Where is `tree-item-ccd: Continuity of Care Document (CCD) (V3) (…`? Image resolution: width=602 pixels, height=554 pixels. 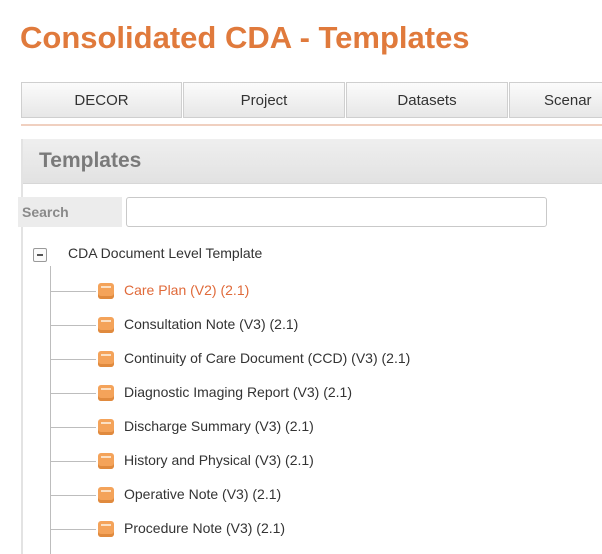
tree-item-ccd: Continuity of Care Document (CCD) (V3) (… is located at coordinates (310, 359).